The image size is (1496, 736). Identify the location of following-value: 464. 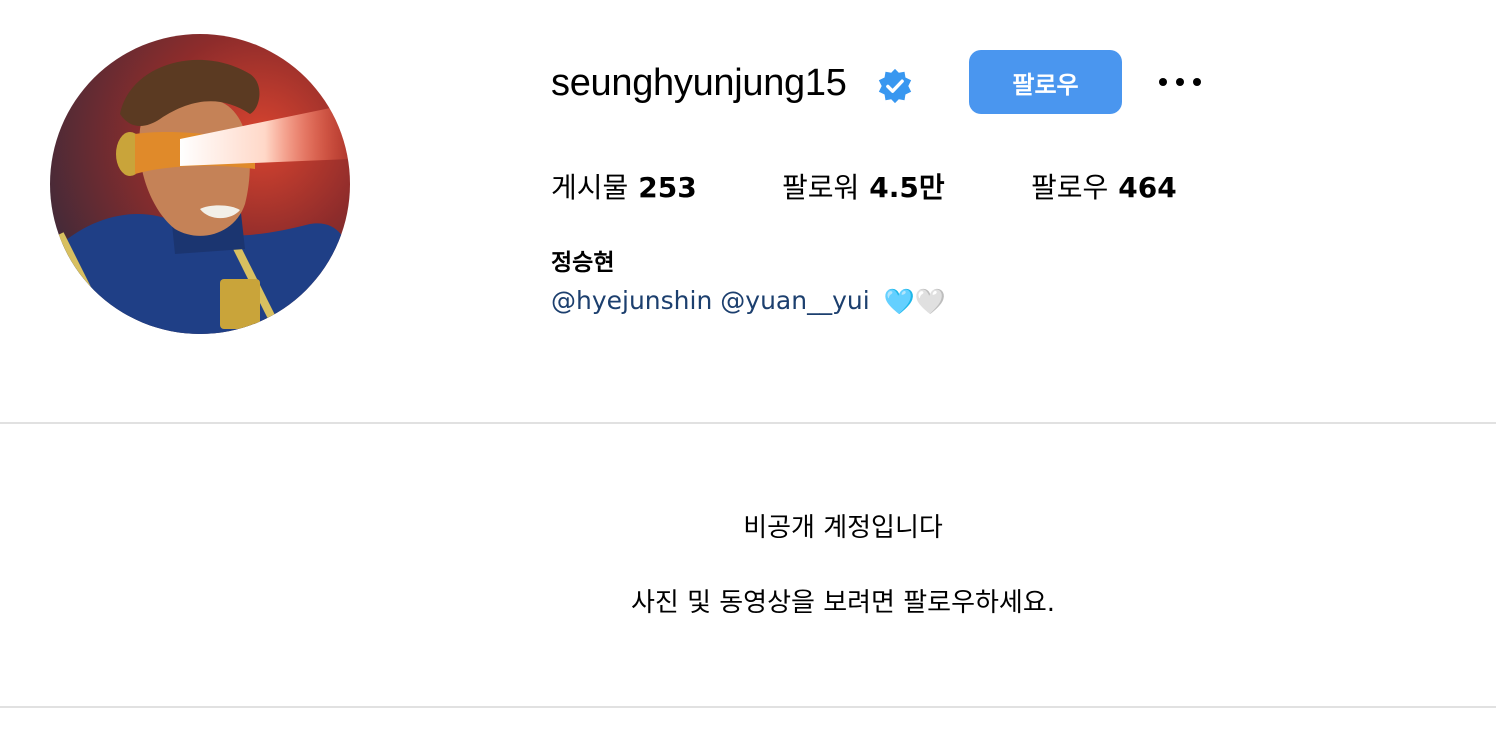
(1147, 187).